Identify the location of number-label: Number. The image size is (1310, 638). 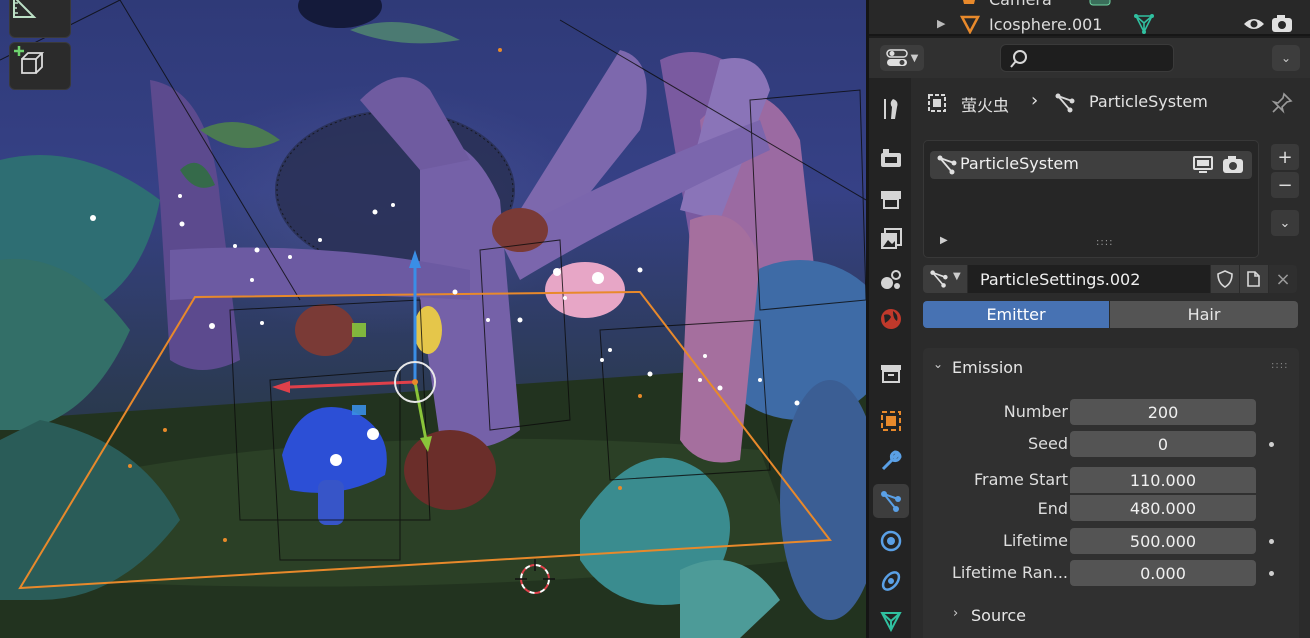
(1035, 411).